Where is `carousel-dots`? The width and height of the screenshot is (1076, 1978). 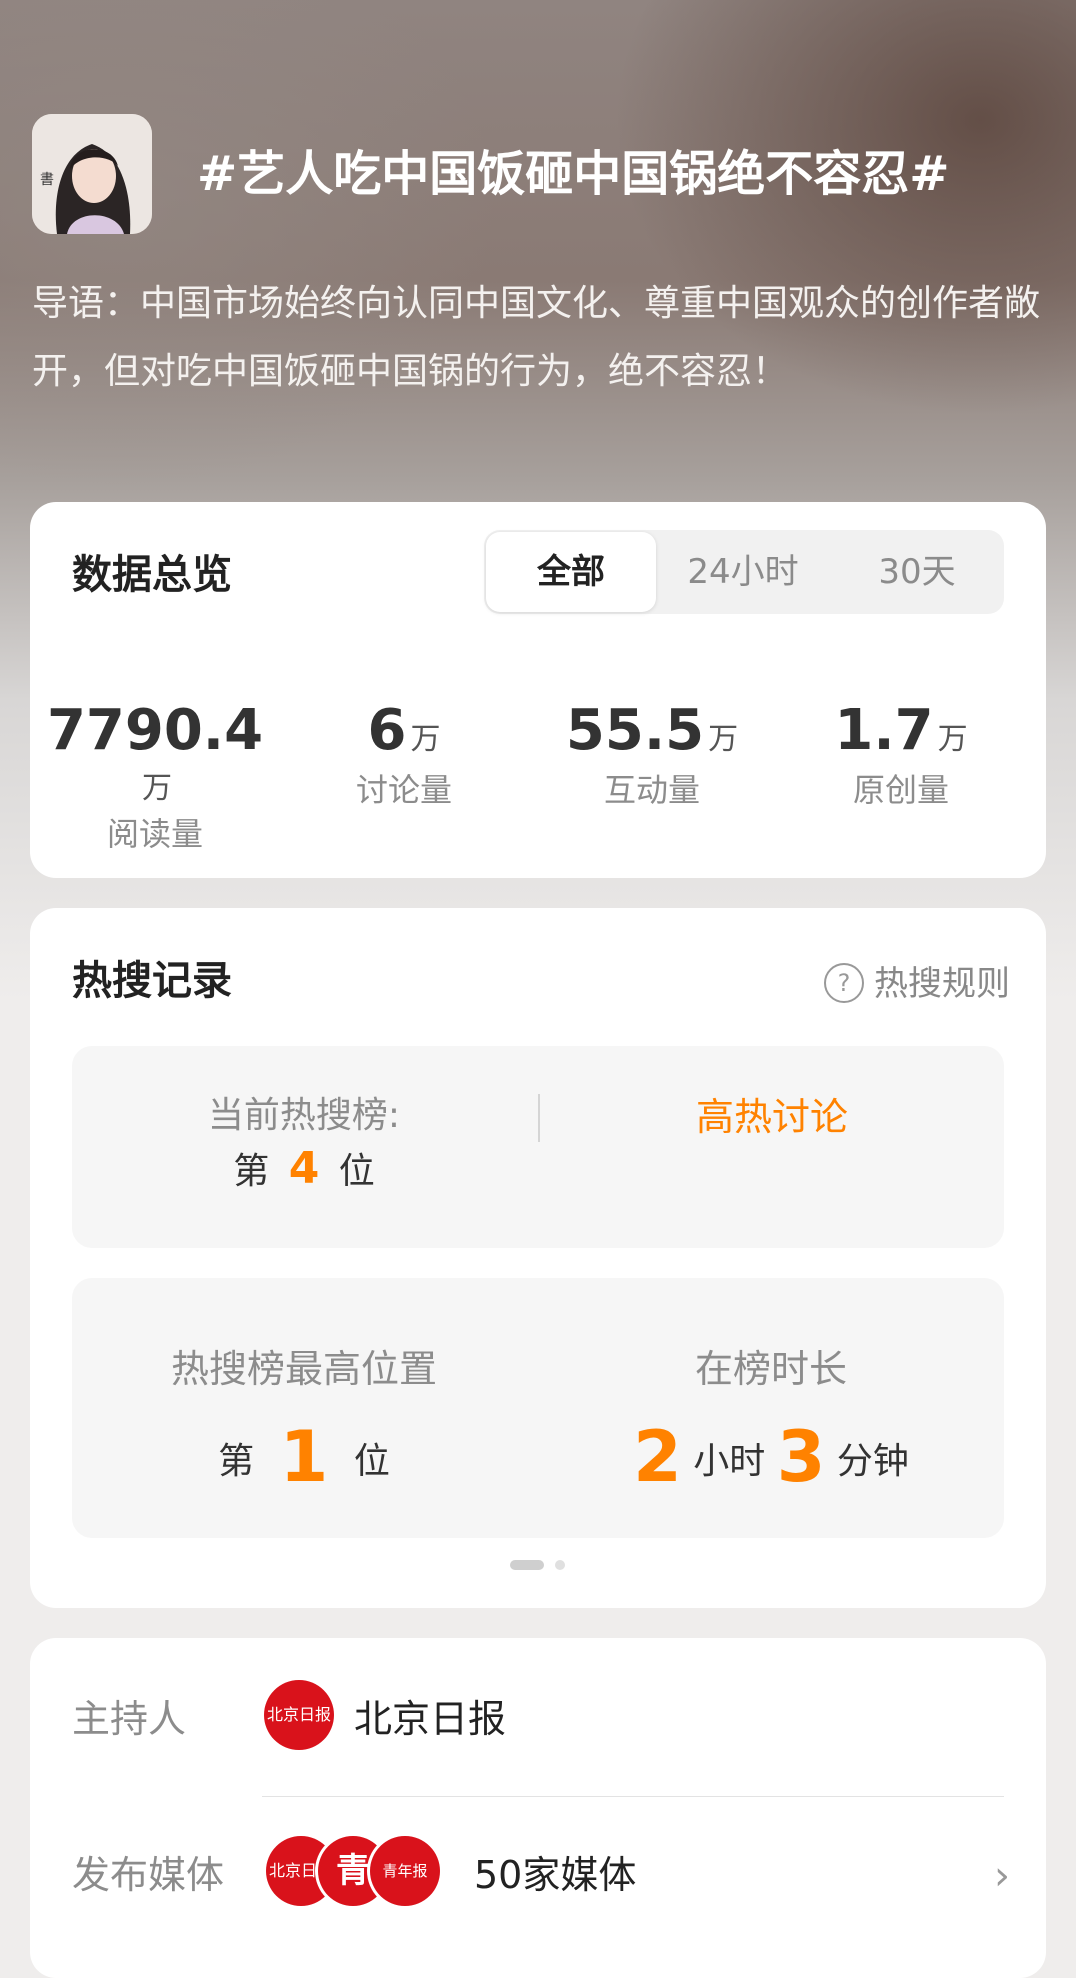
carousel-dots is located at coordinates (538, 1563).